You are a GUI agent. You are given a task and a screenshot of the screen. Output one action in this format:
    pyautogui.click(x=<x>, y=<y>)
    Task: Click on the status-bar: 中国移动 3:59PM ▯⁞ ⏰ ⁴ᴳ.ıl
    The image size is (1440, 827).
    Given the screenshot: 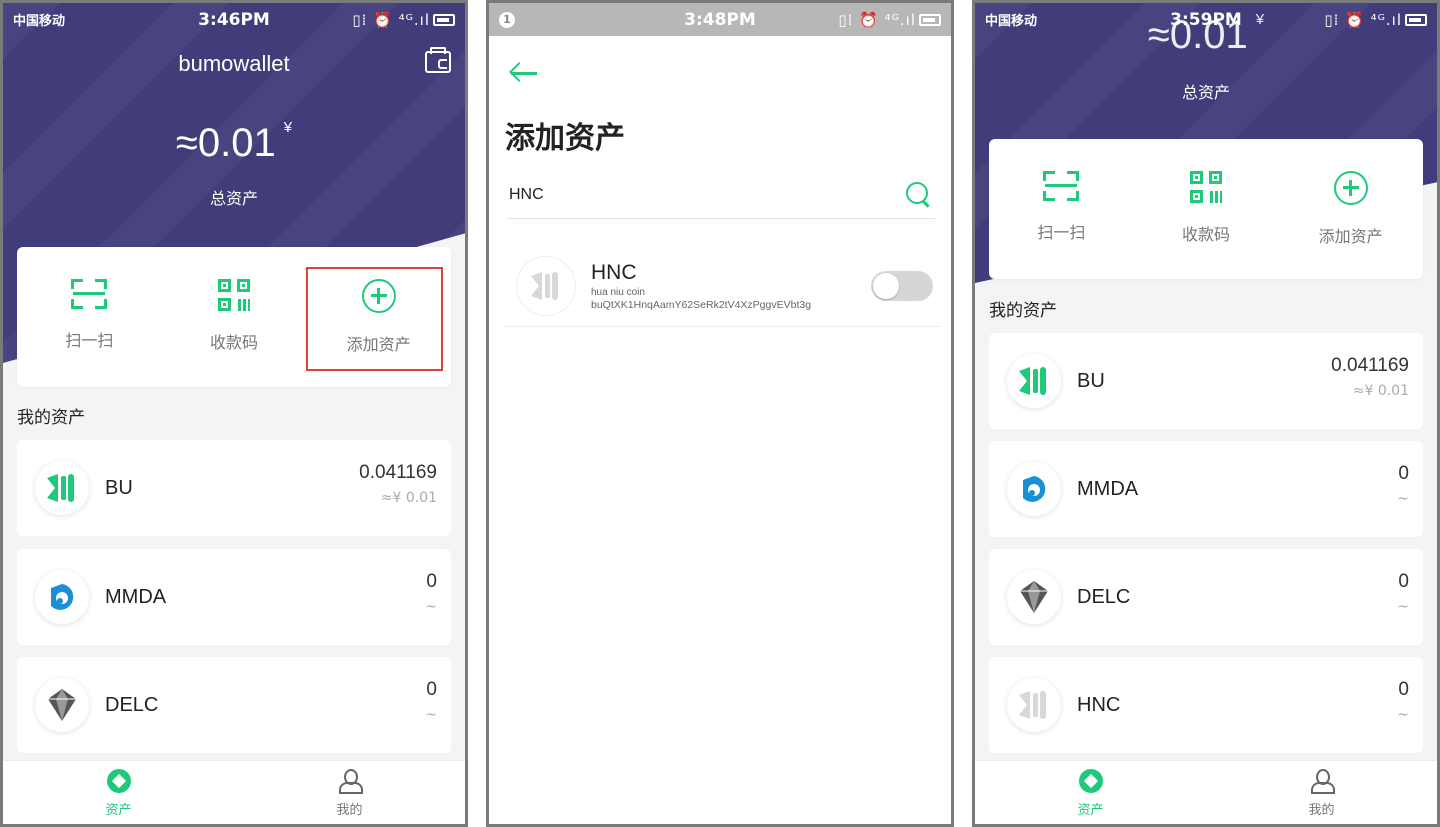 What is the action you would take?
    pyautogui.click(x=1206, y=19)
    